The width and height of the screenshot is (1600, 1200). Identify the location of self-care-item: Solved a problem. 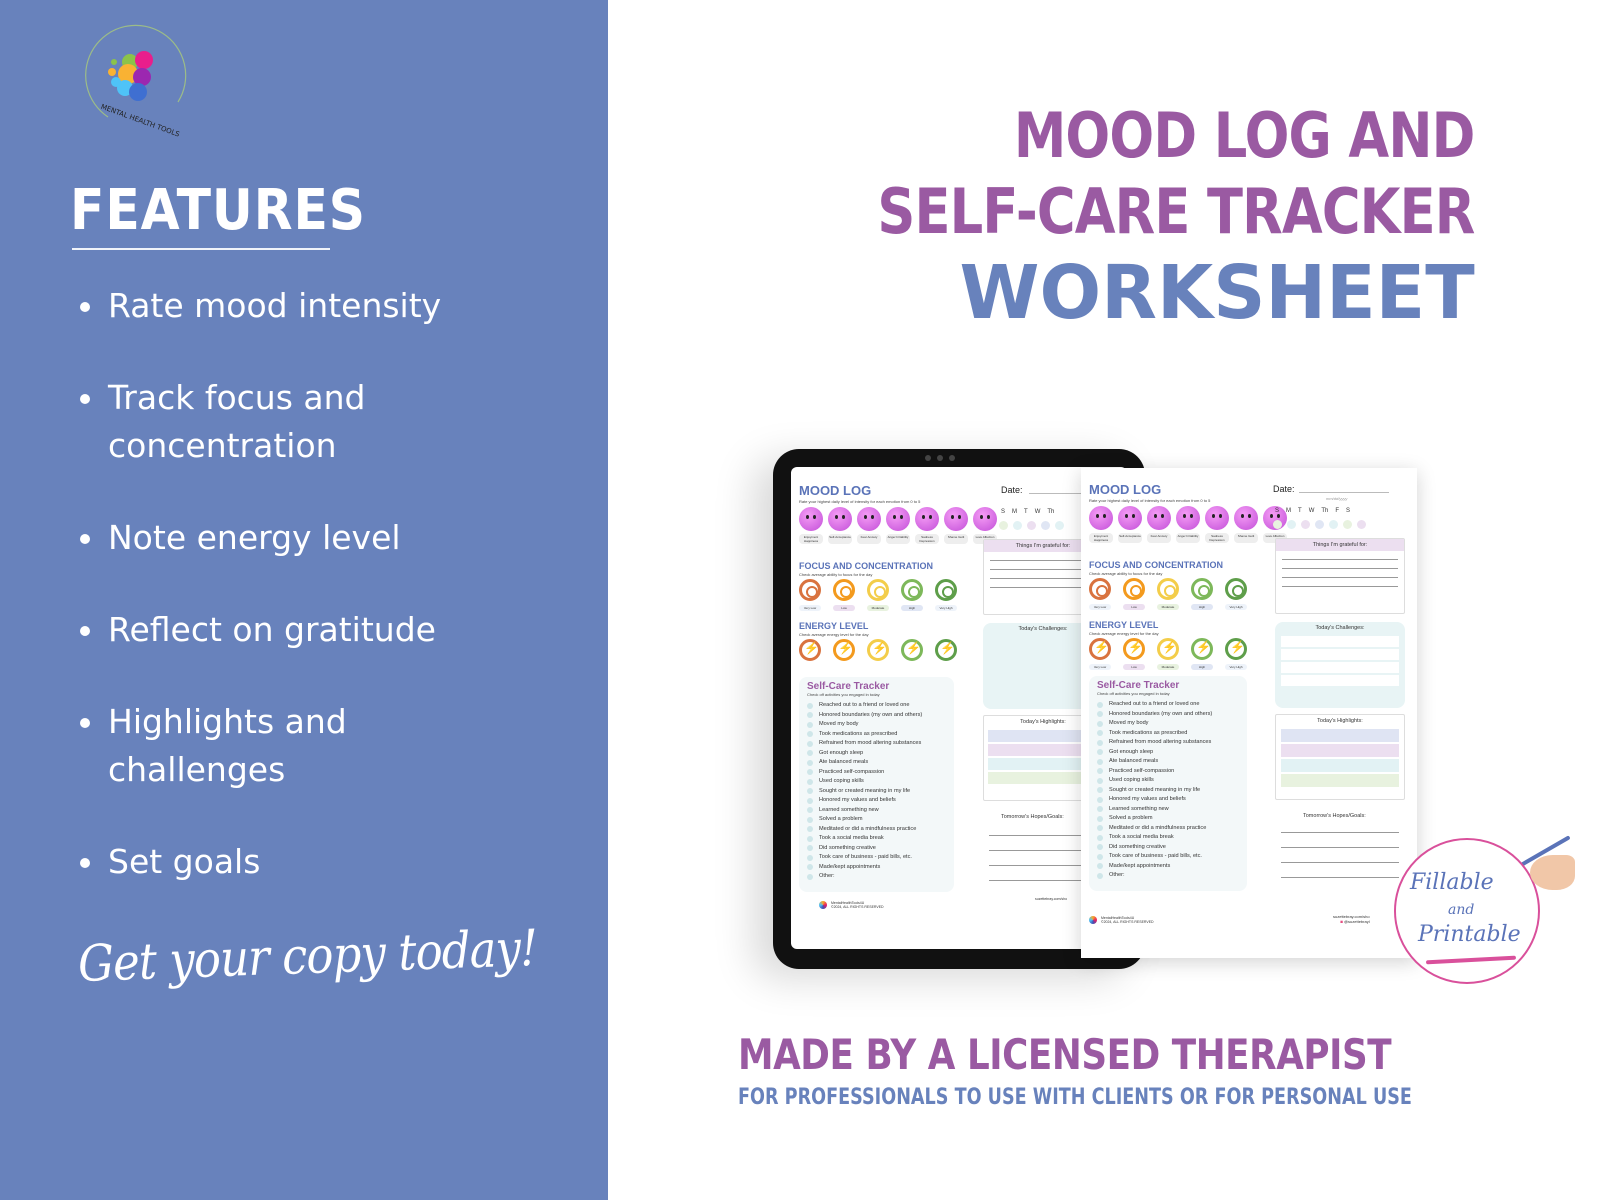
(1172, 819).